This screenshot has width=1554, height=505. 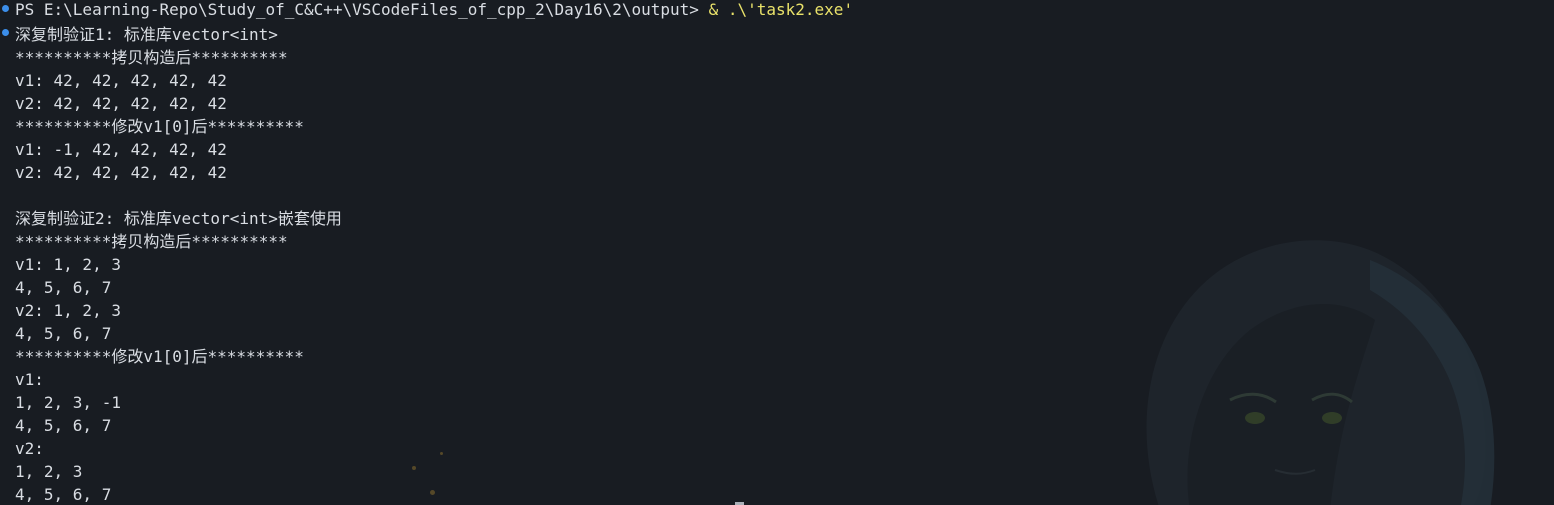 I want to click on output-line: v1:, so click(x=29, y=379).